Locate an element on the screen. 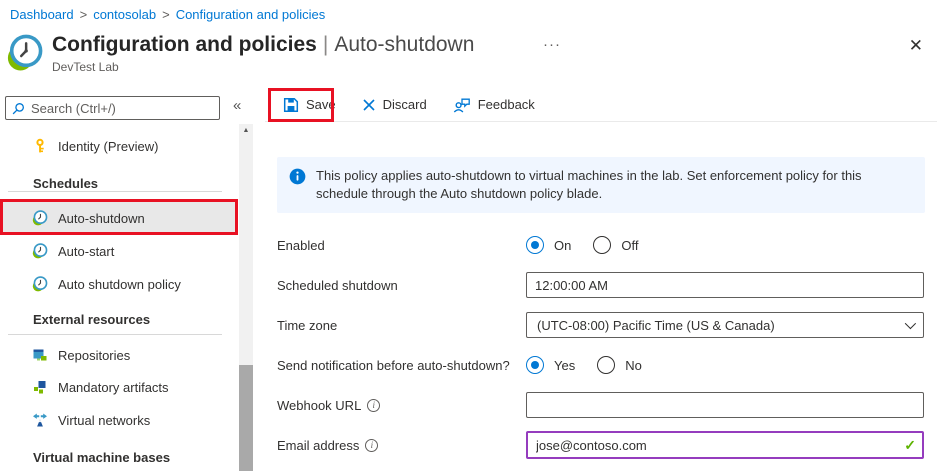 This screenshot has height=471, width=937. enabled-radio-group: On Off is located at coordinates (725, 245).